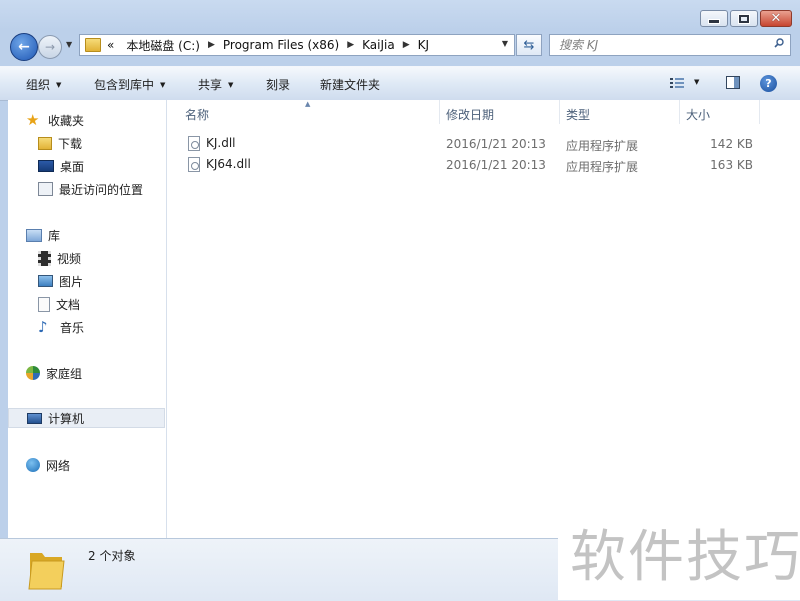  What do you see at coordinates (68, 304) in the screenshot?
I see `nav-label: 文档` at bounding box center [68, 304].